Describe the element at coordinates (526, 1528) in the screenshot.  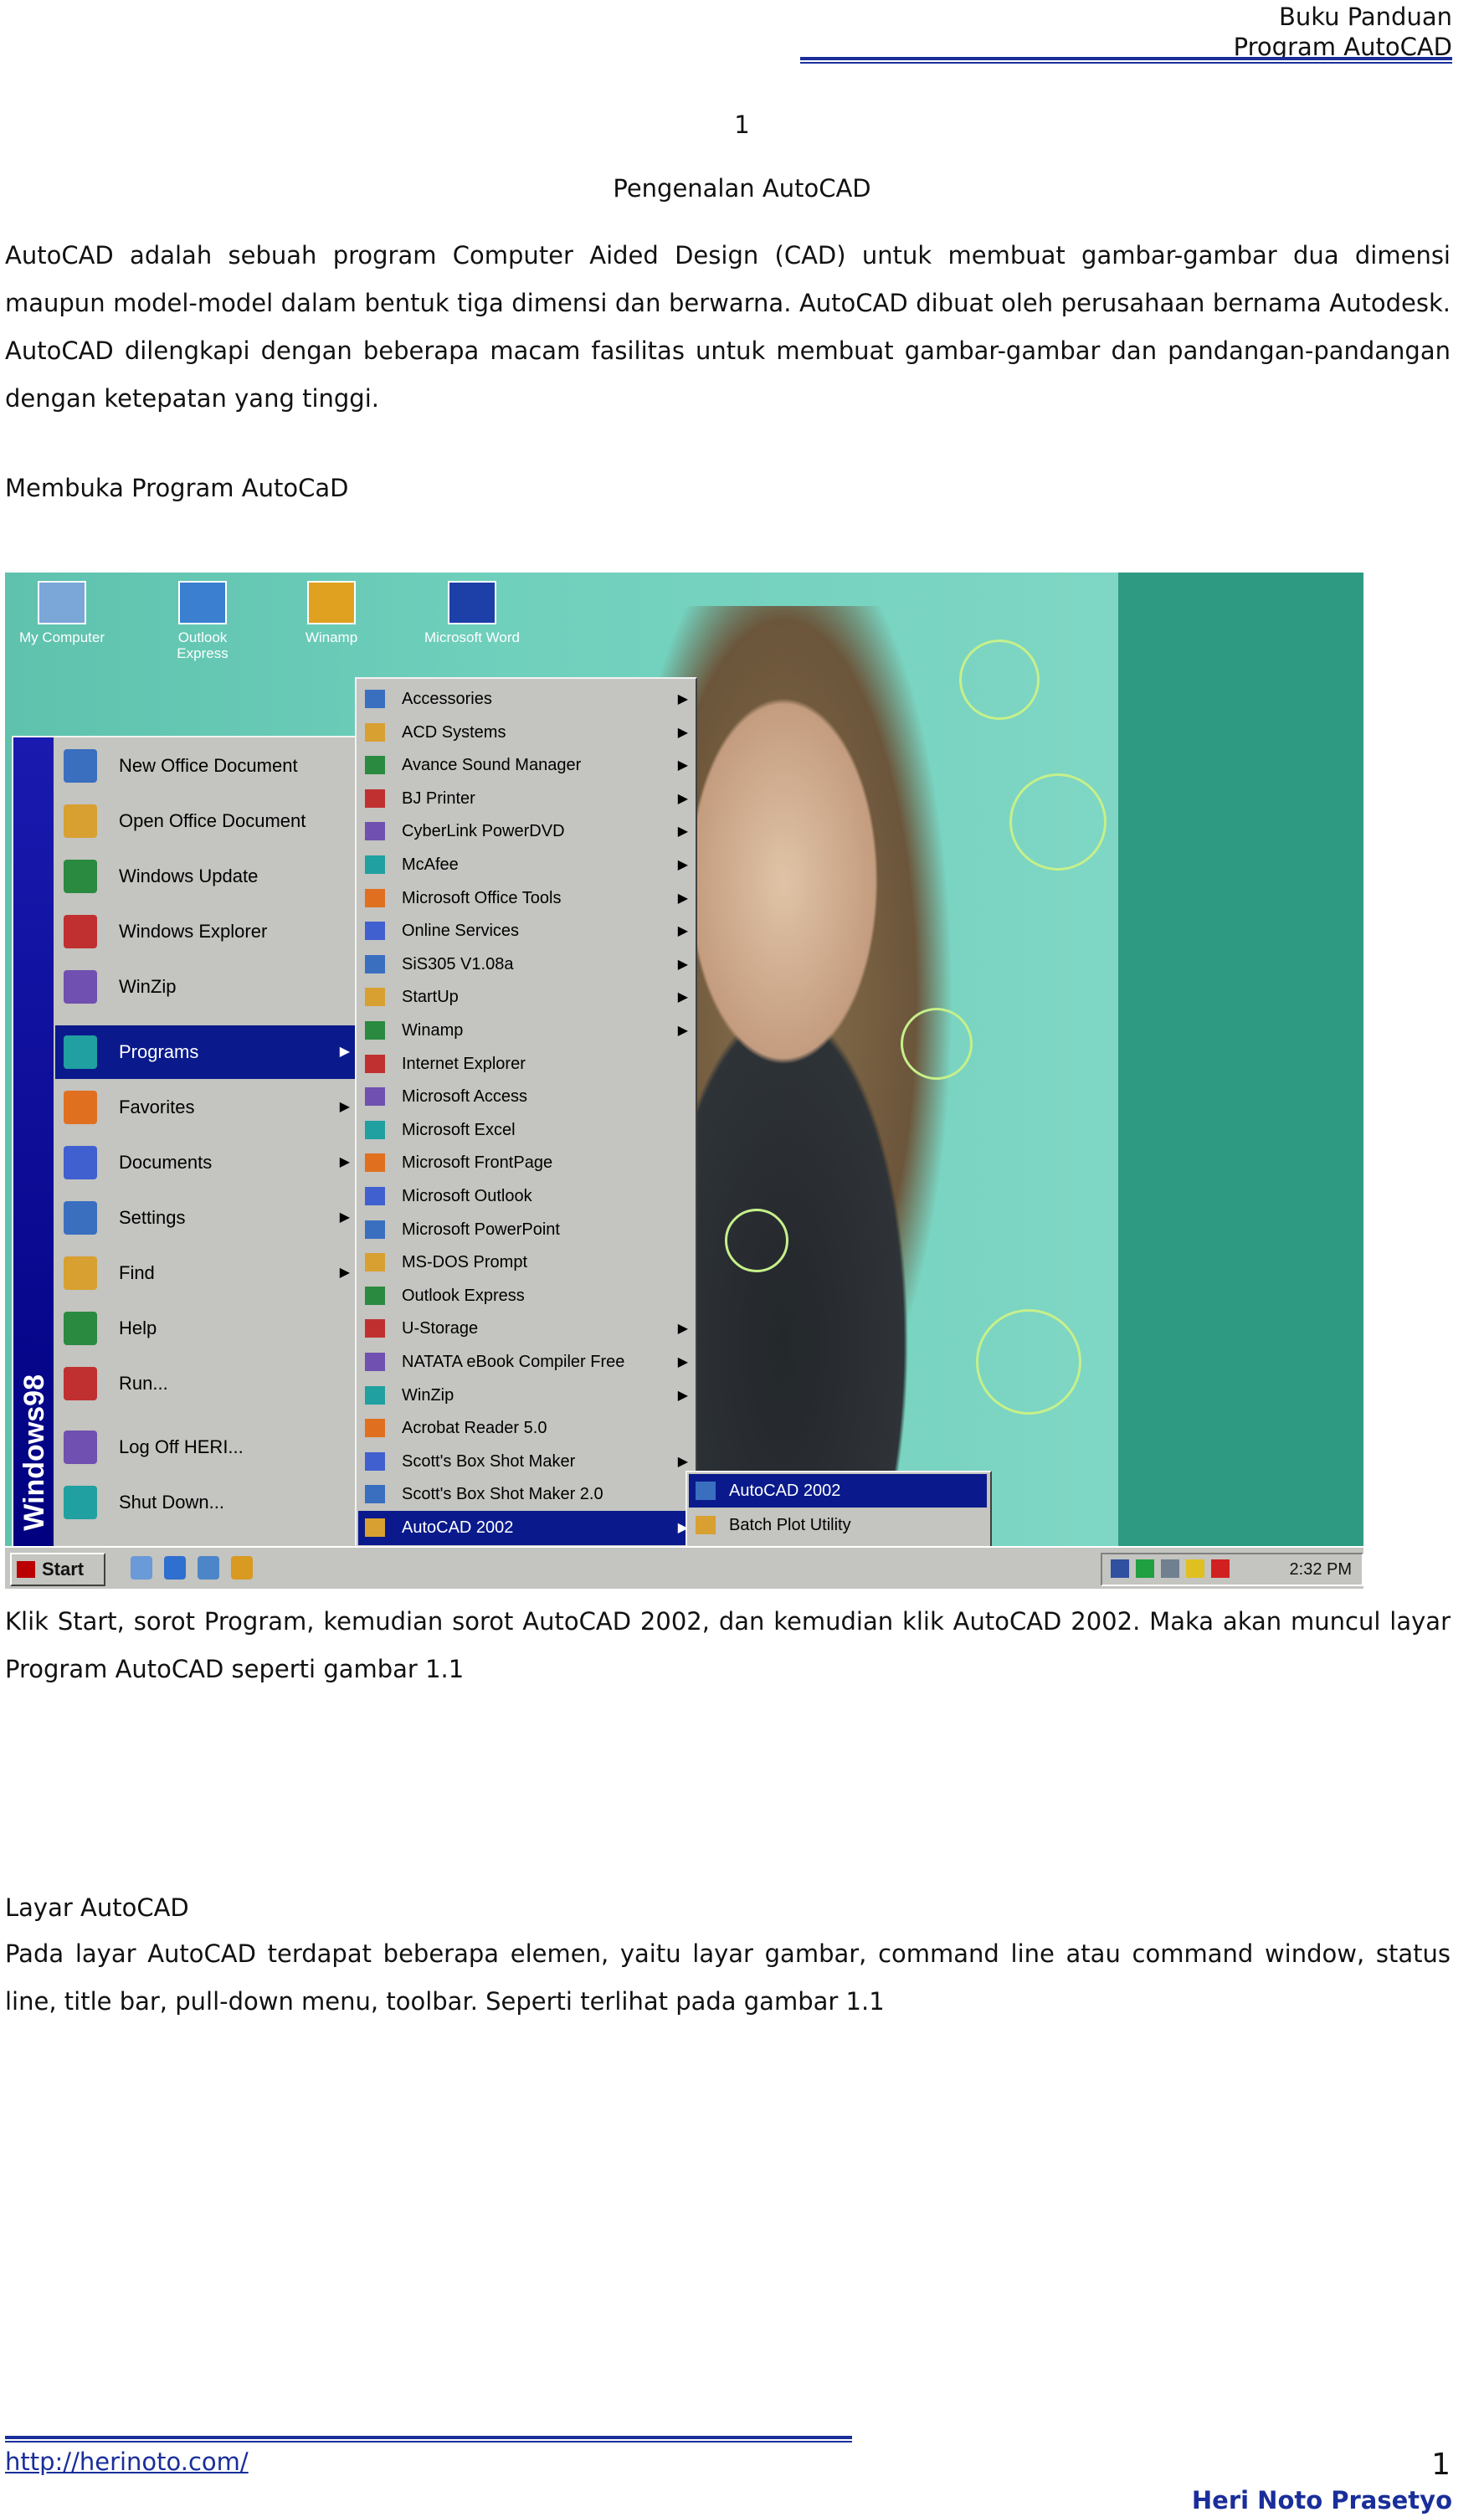
I see `menu-item-autocad-2002: AutoCAD 2002 ▶` at that location.